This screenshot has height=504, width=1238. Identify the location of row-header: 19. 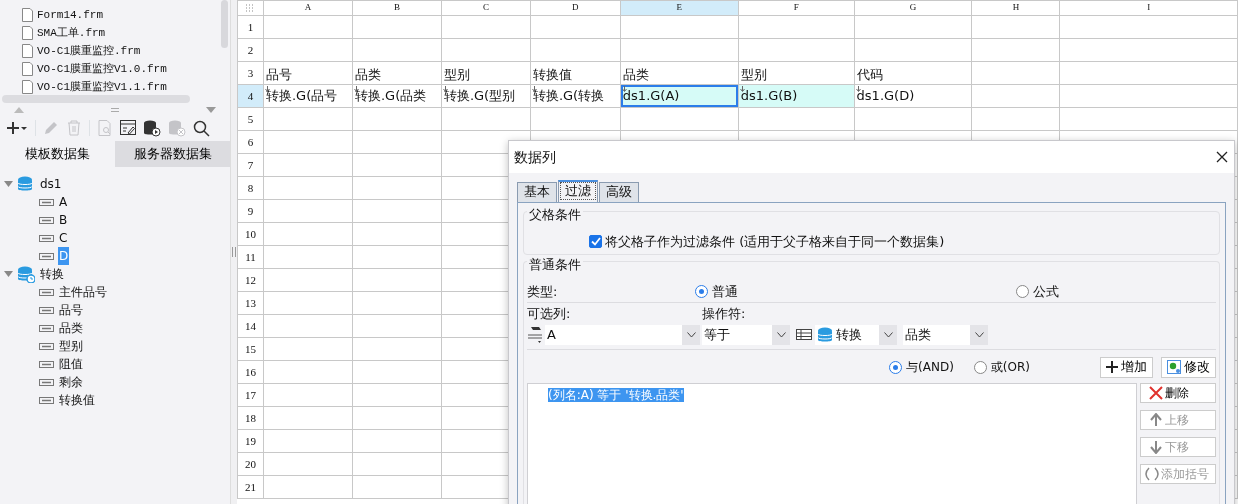
(250, 441).